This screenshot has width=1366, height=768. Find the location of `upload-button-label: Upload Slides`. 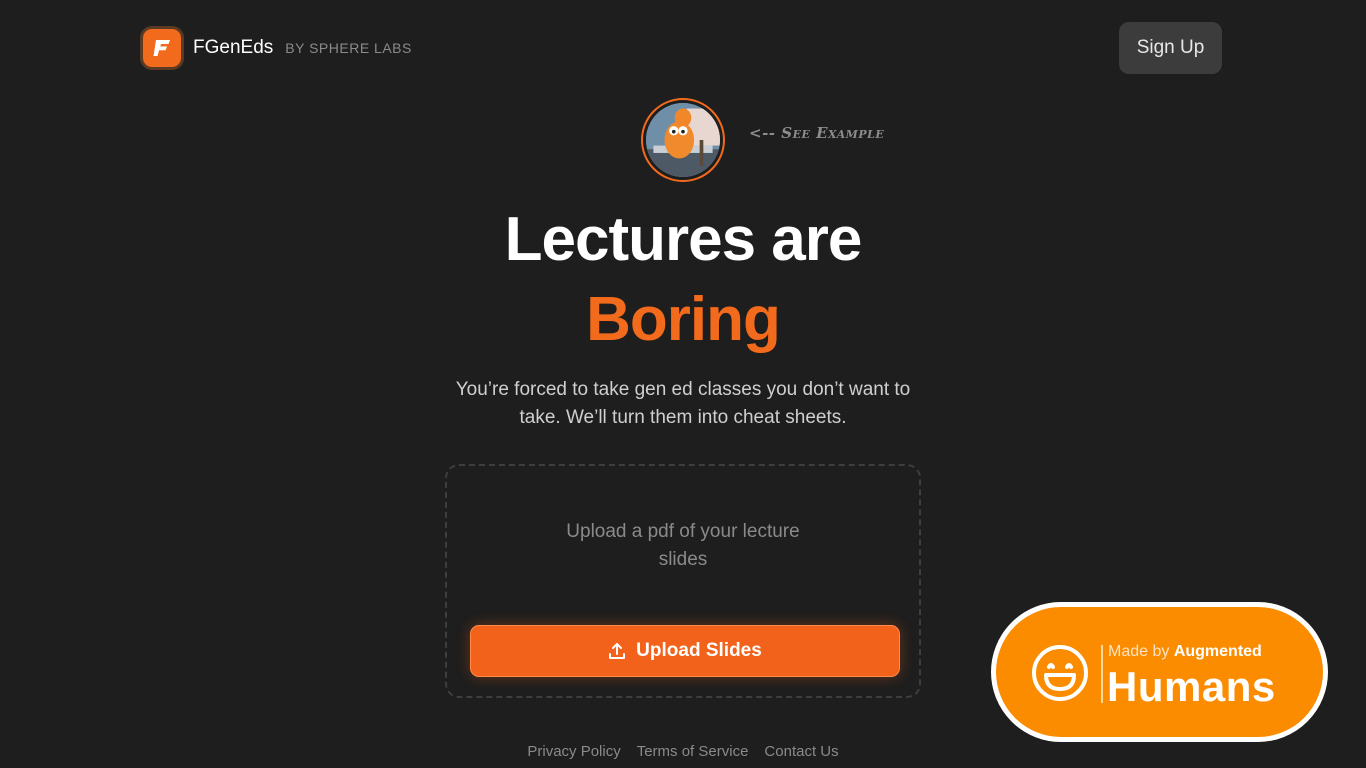

upload-button-label: Upload Slides is located at coordinates (699, 650).